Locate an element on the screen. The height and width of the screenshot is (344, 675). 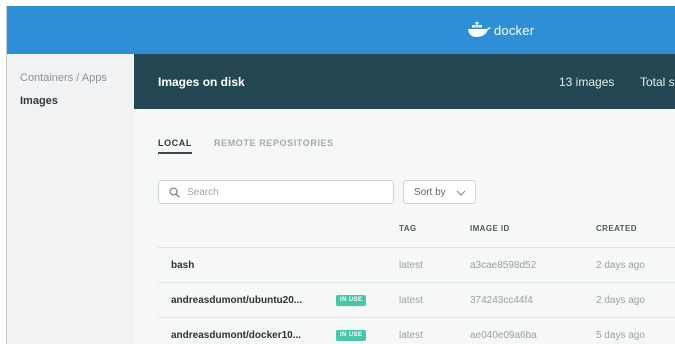
column-header-created: CREATED is located at coordinates (616, 228).